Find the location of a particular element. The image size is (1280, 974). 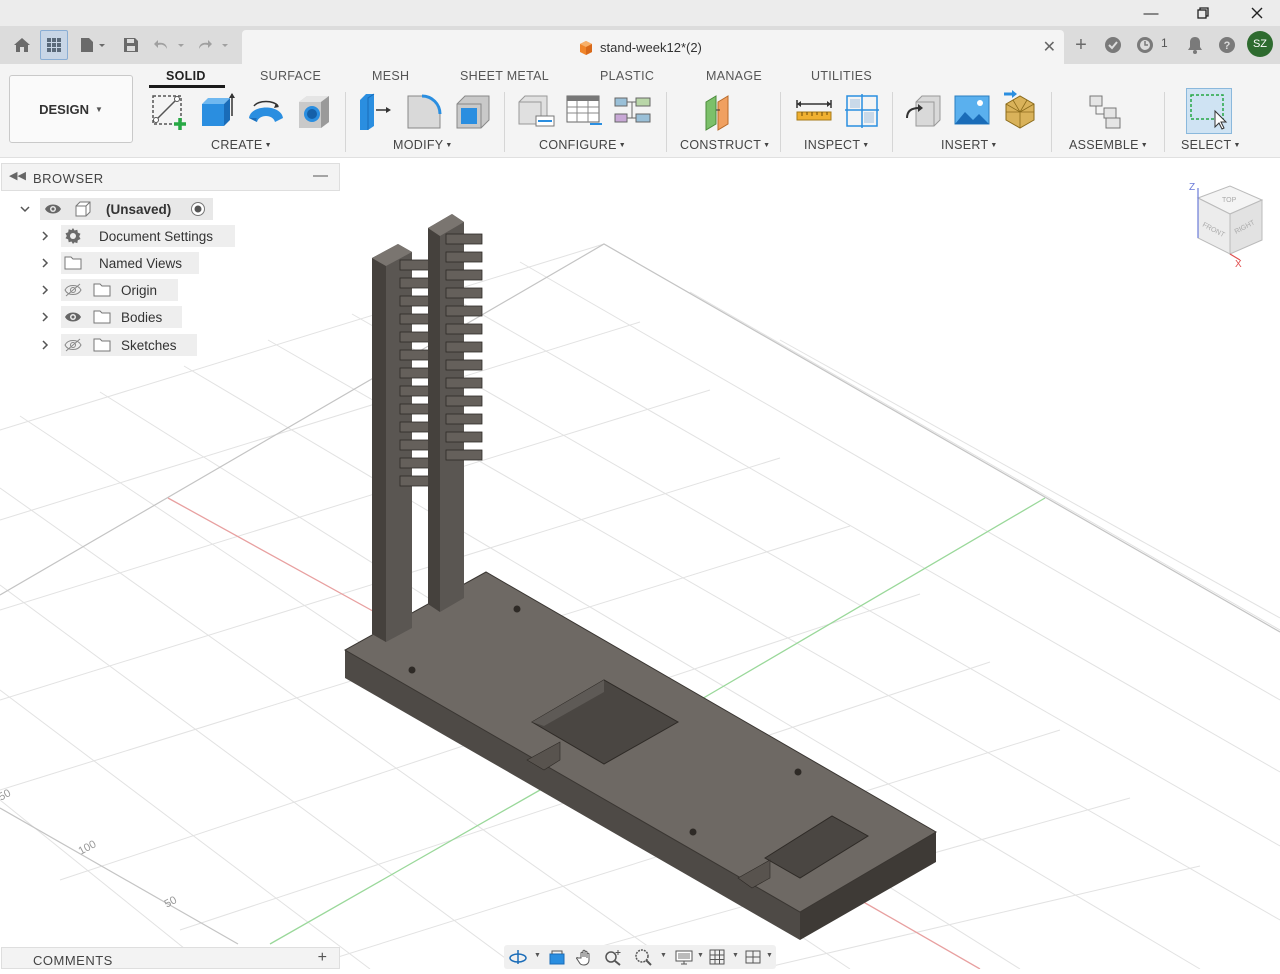

section-analysis-icon is located at coordinates (862, 111).